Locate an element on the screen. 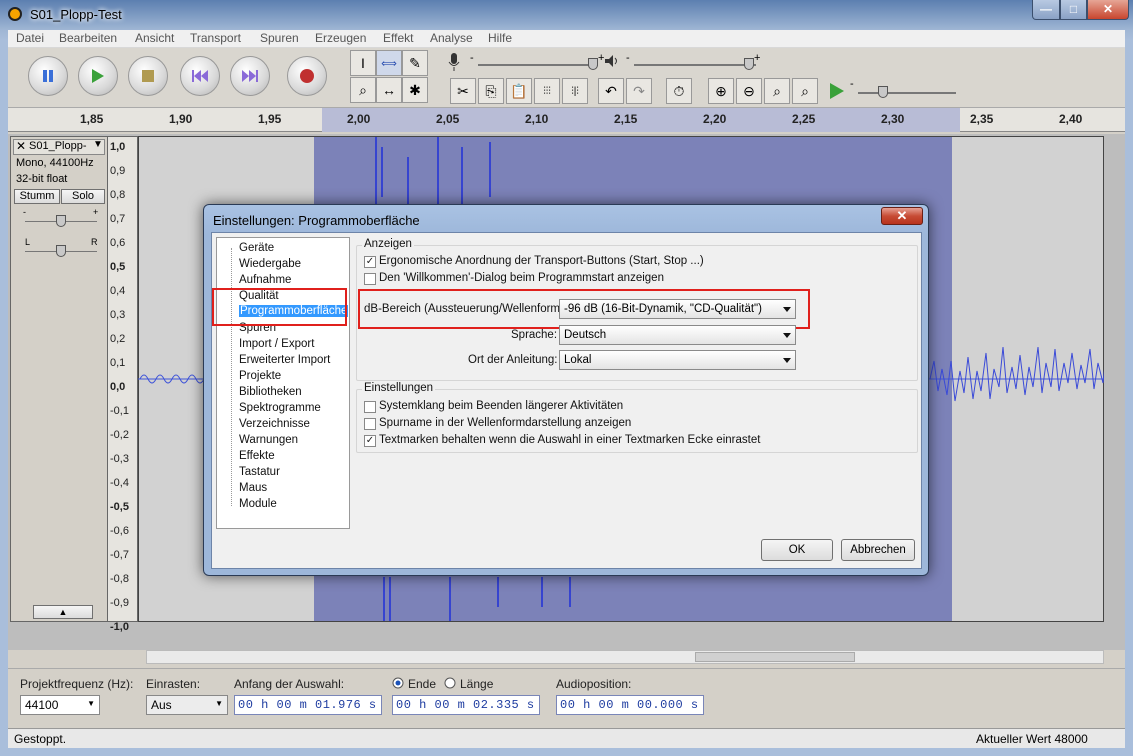  pan-left-label: L is located at coordinates (28, 242).